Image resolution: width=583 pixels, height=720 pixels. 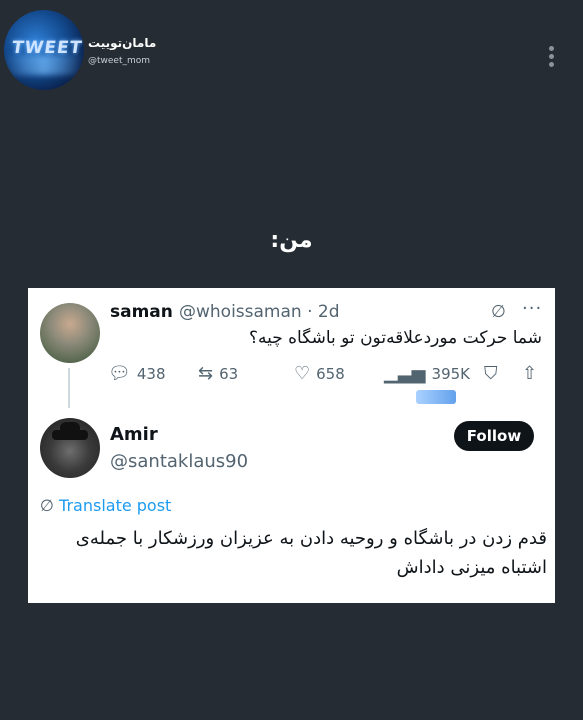 What do you see at coordinates (206, 373) in the screenshot?
I see `retweet-icon: ⇆` at bounding box center [206, 373].